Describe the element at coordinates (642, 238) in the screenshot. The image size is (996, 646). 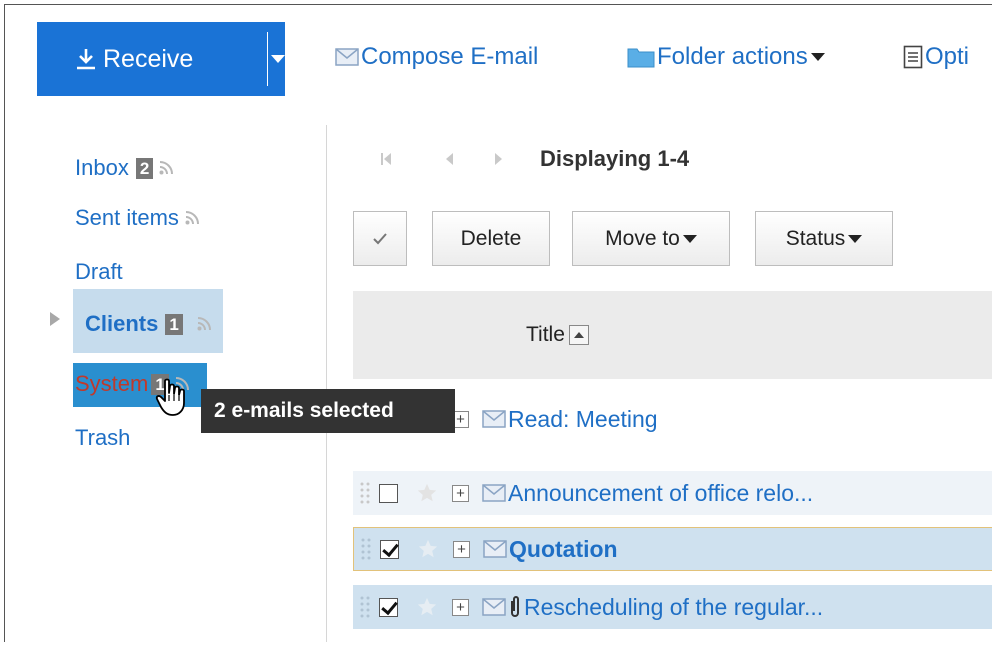
I see `move-to-label: Move to` at that location.